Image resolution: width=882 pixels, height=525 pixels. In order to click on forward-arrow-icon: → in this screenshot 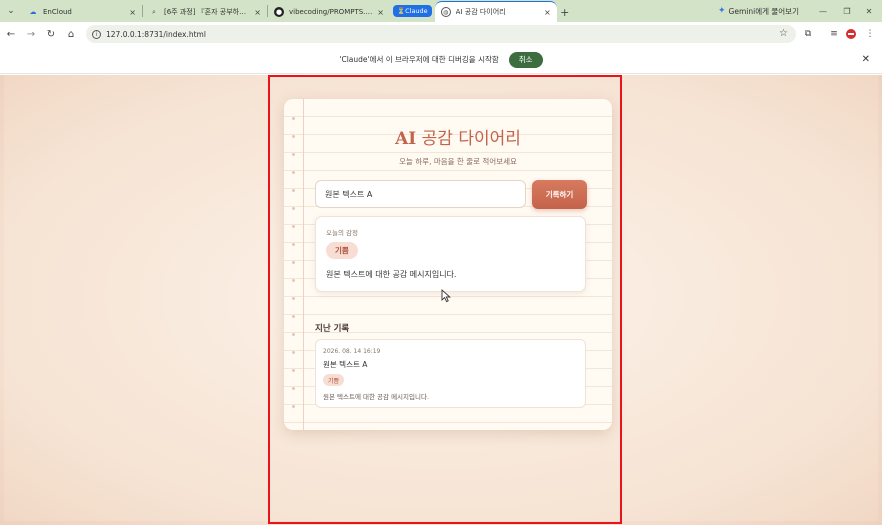, I will do `click(31, 34)`.